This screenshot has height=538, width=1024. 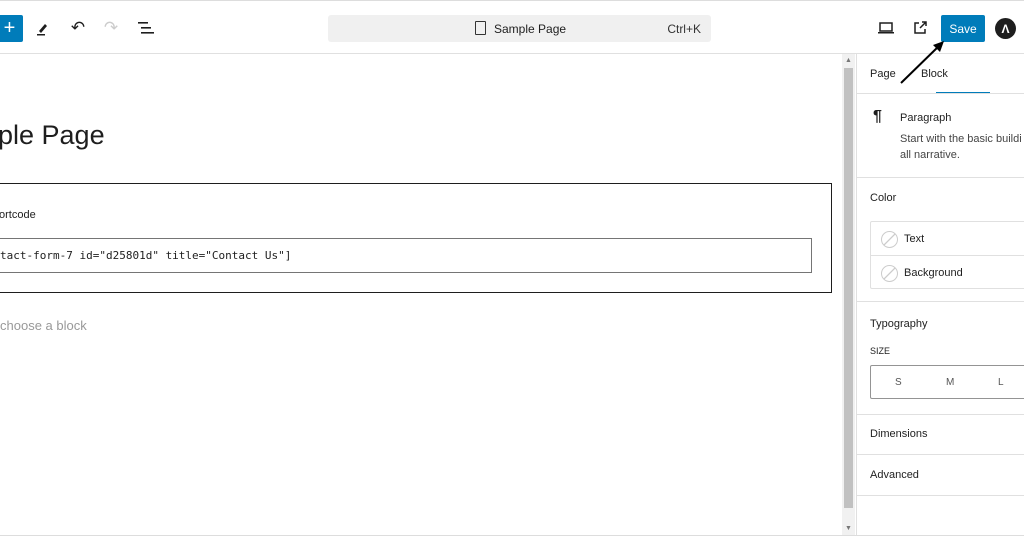 What do you see at coordinates (947, 273) in the screenshot?
I see `color-background-option: Background` at bounding box center [947, 273].